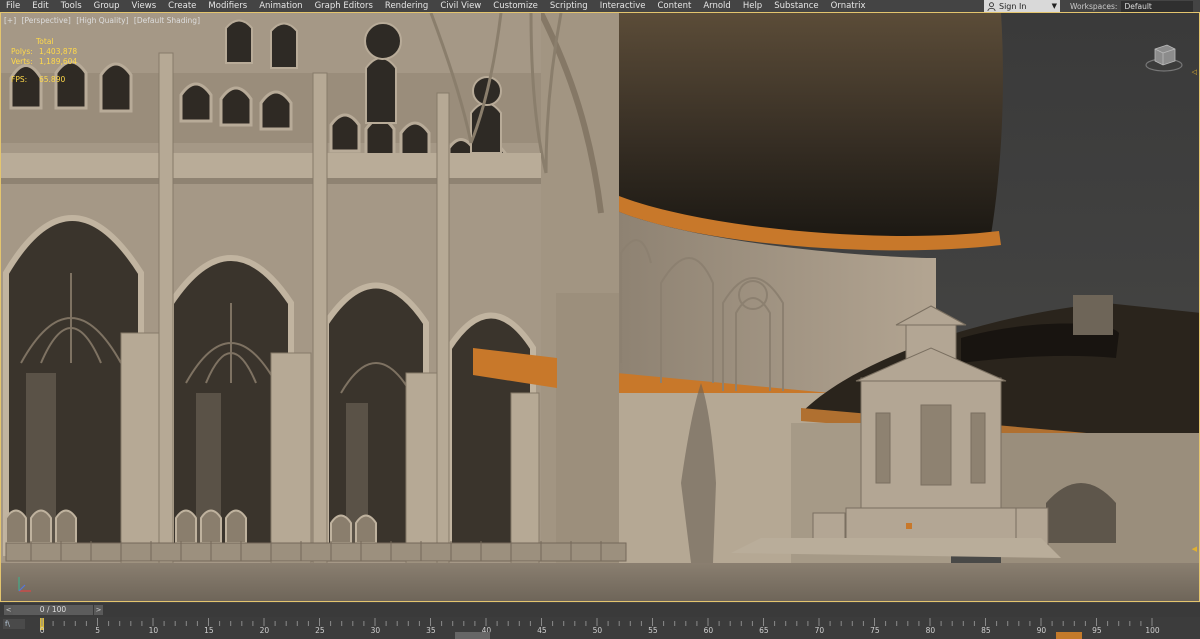 The height and width of the screenshot is (639, 1200). Describe the element at coordinates (796, 6) in the screenshot. I see `menu-item-substance: Substance` at that location.